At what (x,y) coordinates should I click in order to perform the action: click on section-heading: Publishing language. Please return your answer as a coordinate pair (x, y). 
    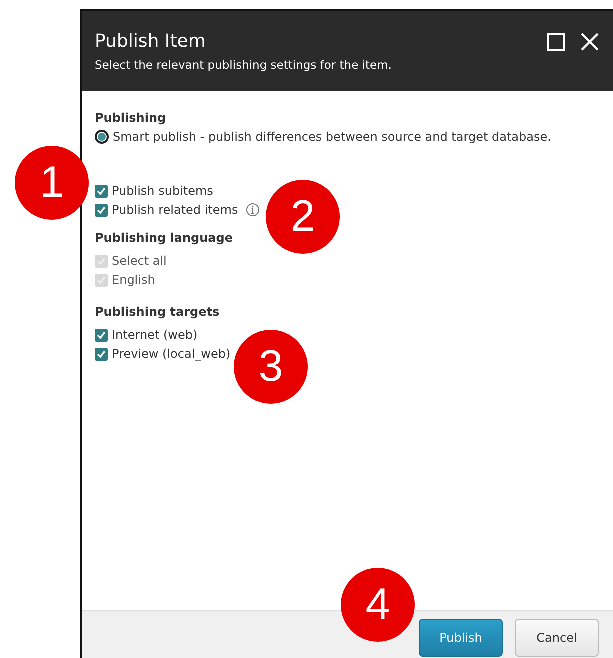
    Looking at the image, I should click on (164, 238).